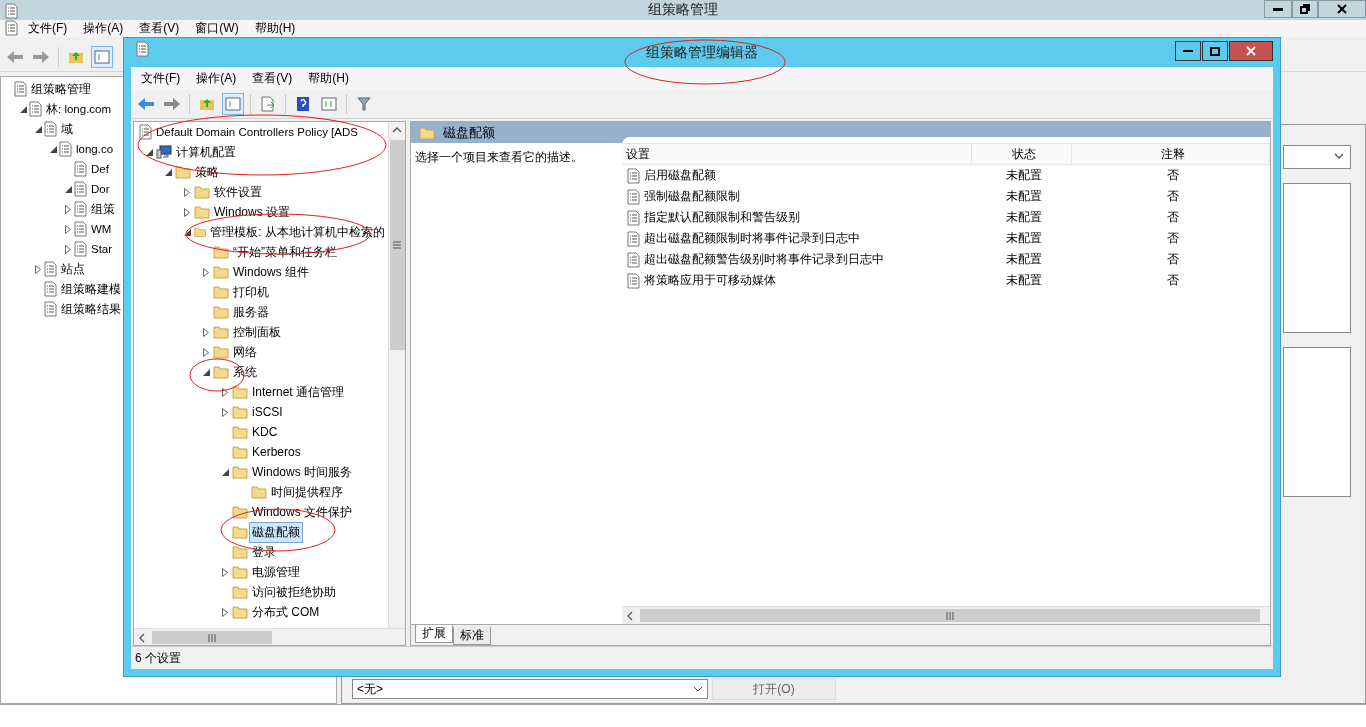 The width and height of the screenshot is (1366, 727). What do you see at coordinates (61, 89) in the screenshot?
I see `tree-item: 组策略管理` at bounding box center [61, 89].